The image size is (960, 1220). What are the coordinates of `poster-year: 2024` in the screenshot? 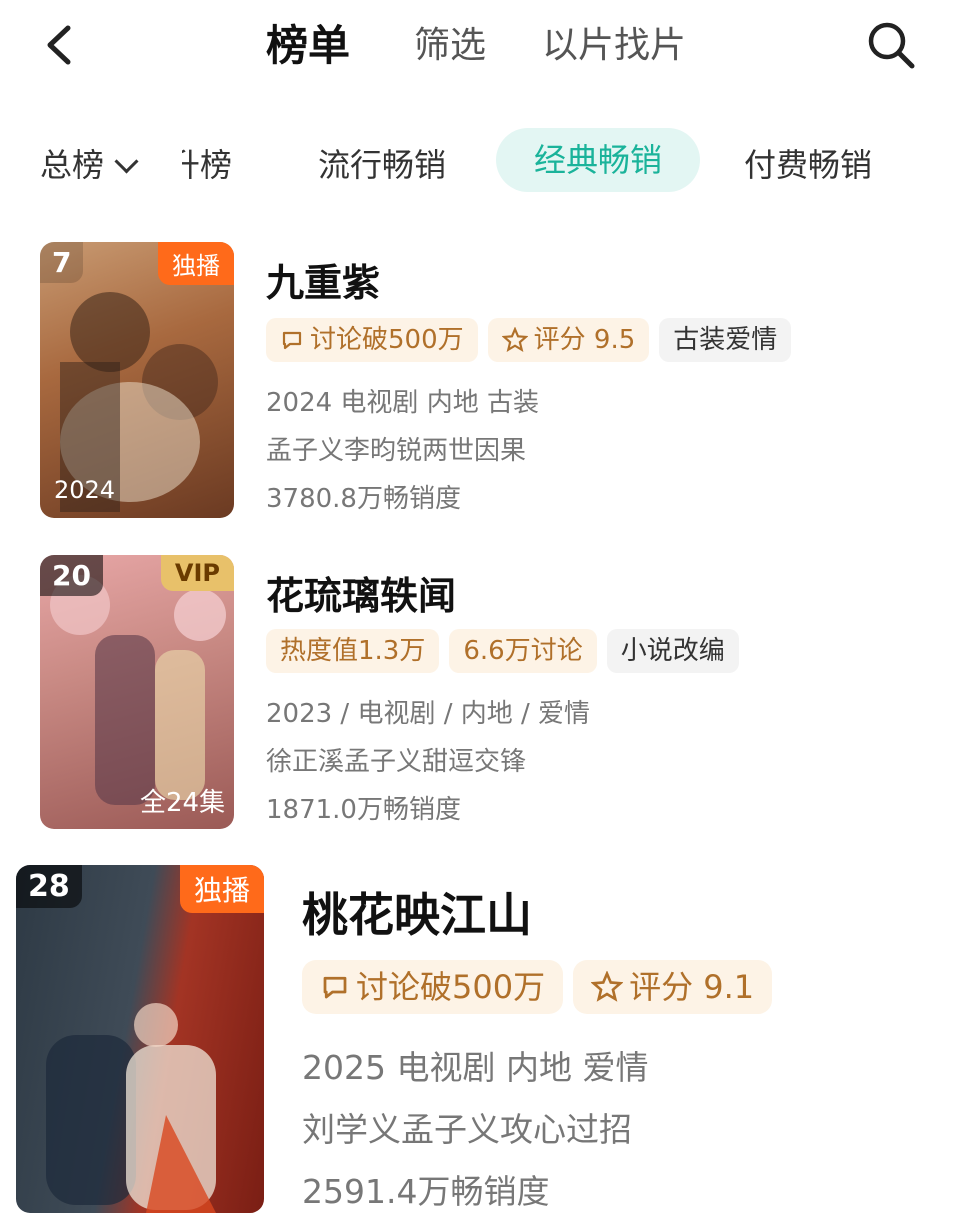 It's located at (85, 490).